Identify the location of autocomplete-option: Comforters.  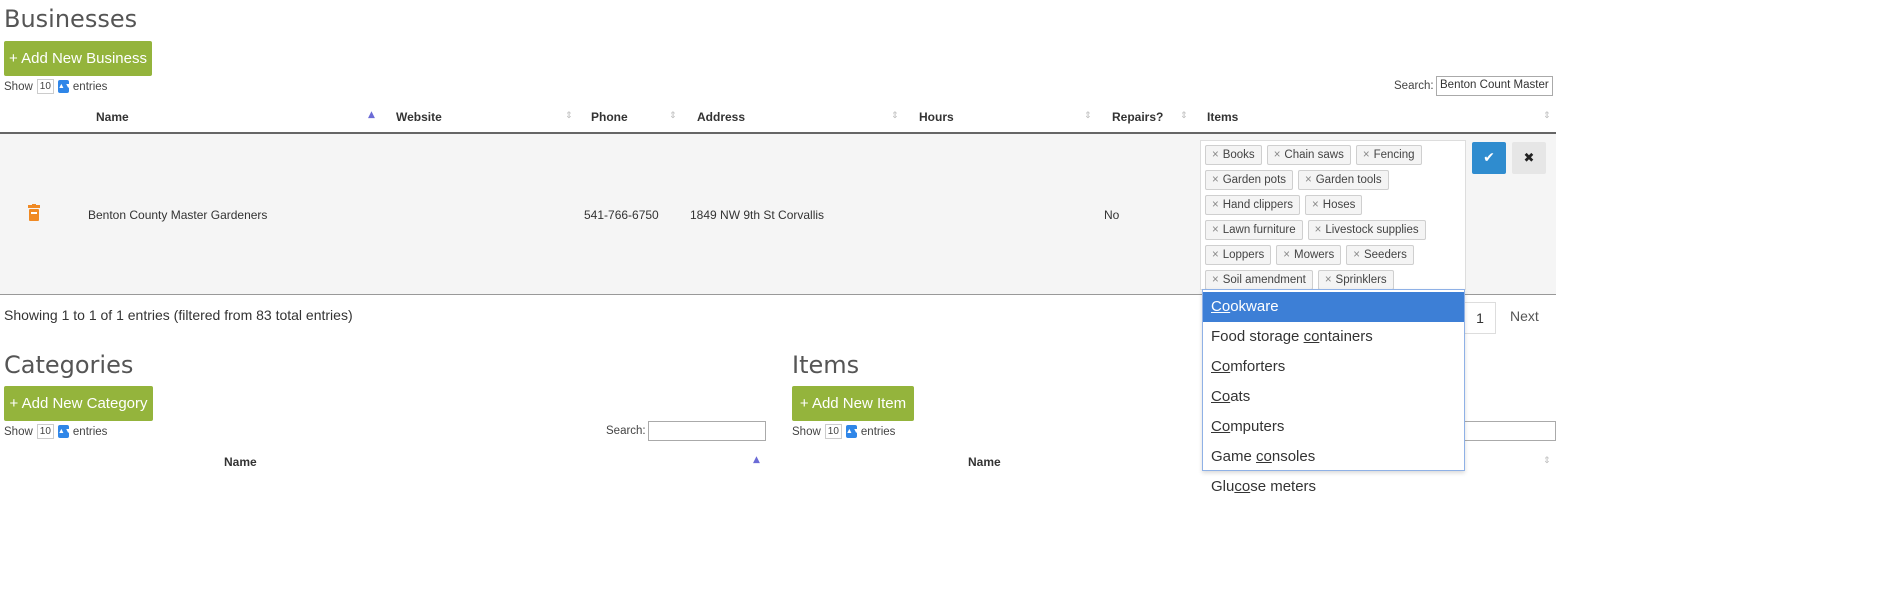
(1333, 367).